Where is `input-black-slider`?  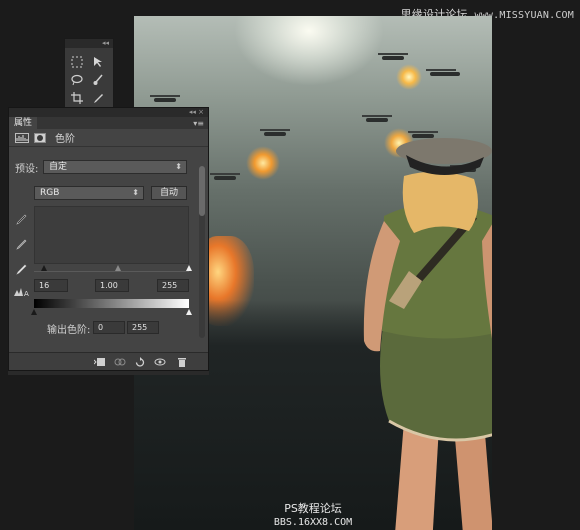 input-black-slider is located at coordinates (44, 268).